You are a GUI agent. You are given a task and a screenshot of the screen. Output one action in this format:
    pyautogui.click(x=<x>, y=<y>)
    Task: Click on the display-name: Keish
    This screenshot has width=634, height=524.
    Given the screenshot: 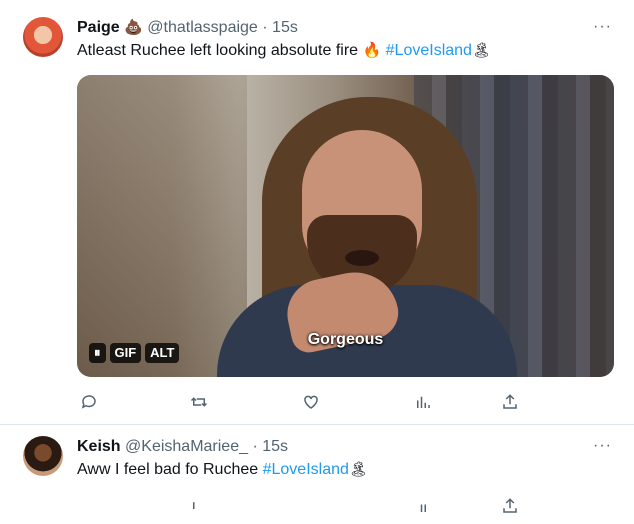 What is the action you would take?
    pyautogui.click(x=99, y=446)
    